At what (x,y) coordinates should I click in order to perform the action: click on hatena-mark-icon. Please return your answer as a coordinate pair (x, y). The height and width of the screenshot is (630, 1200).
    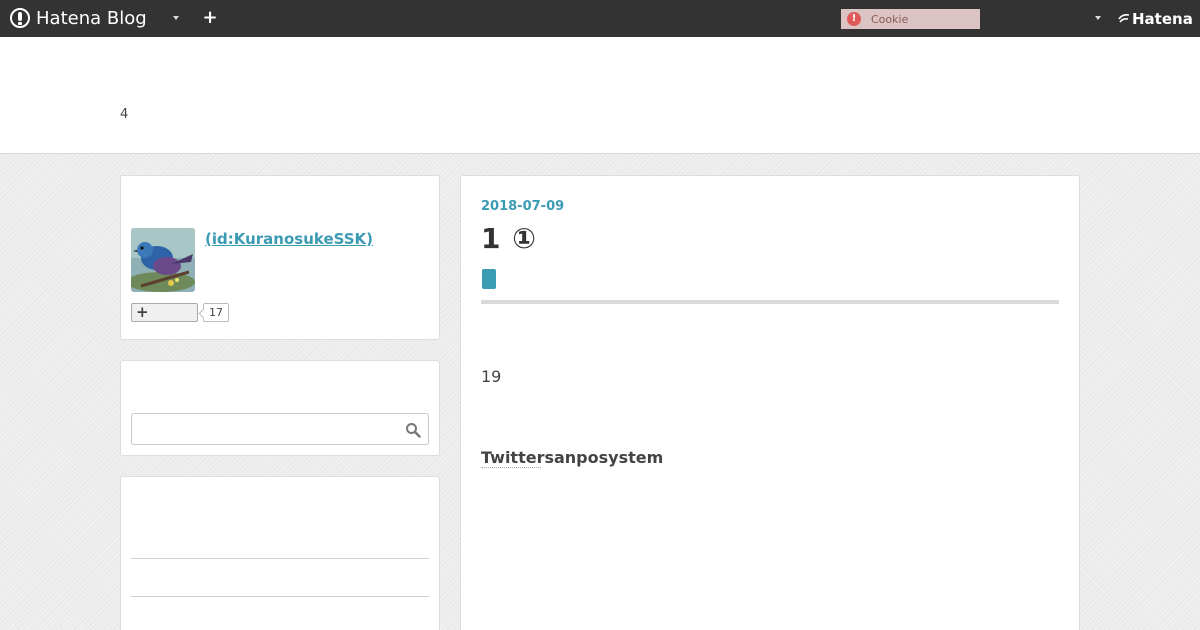
    Looking at the image, I should click on (1124, 19).